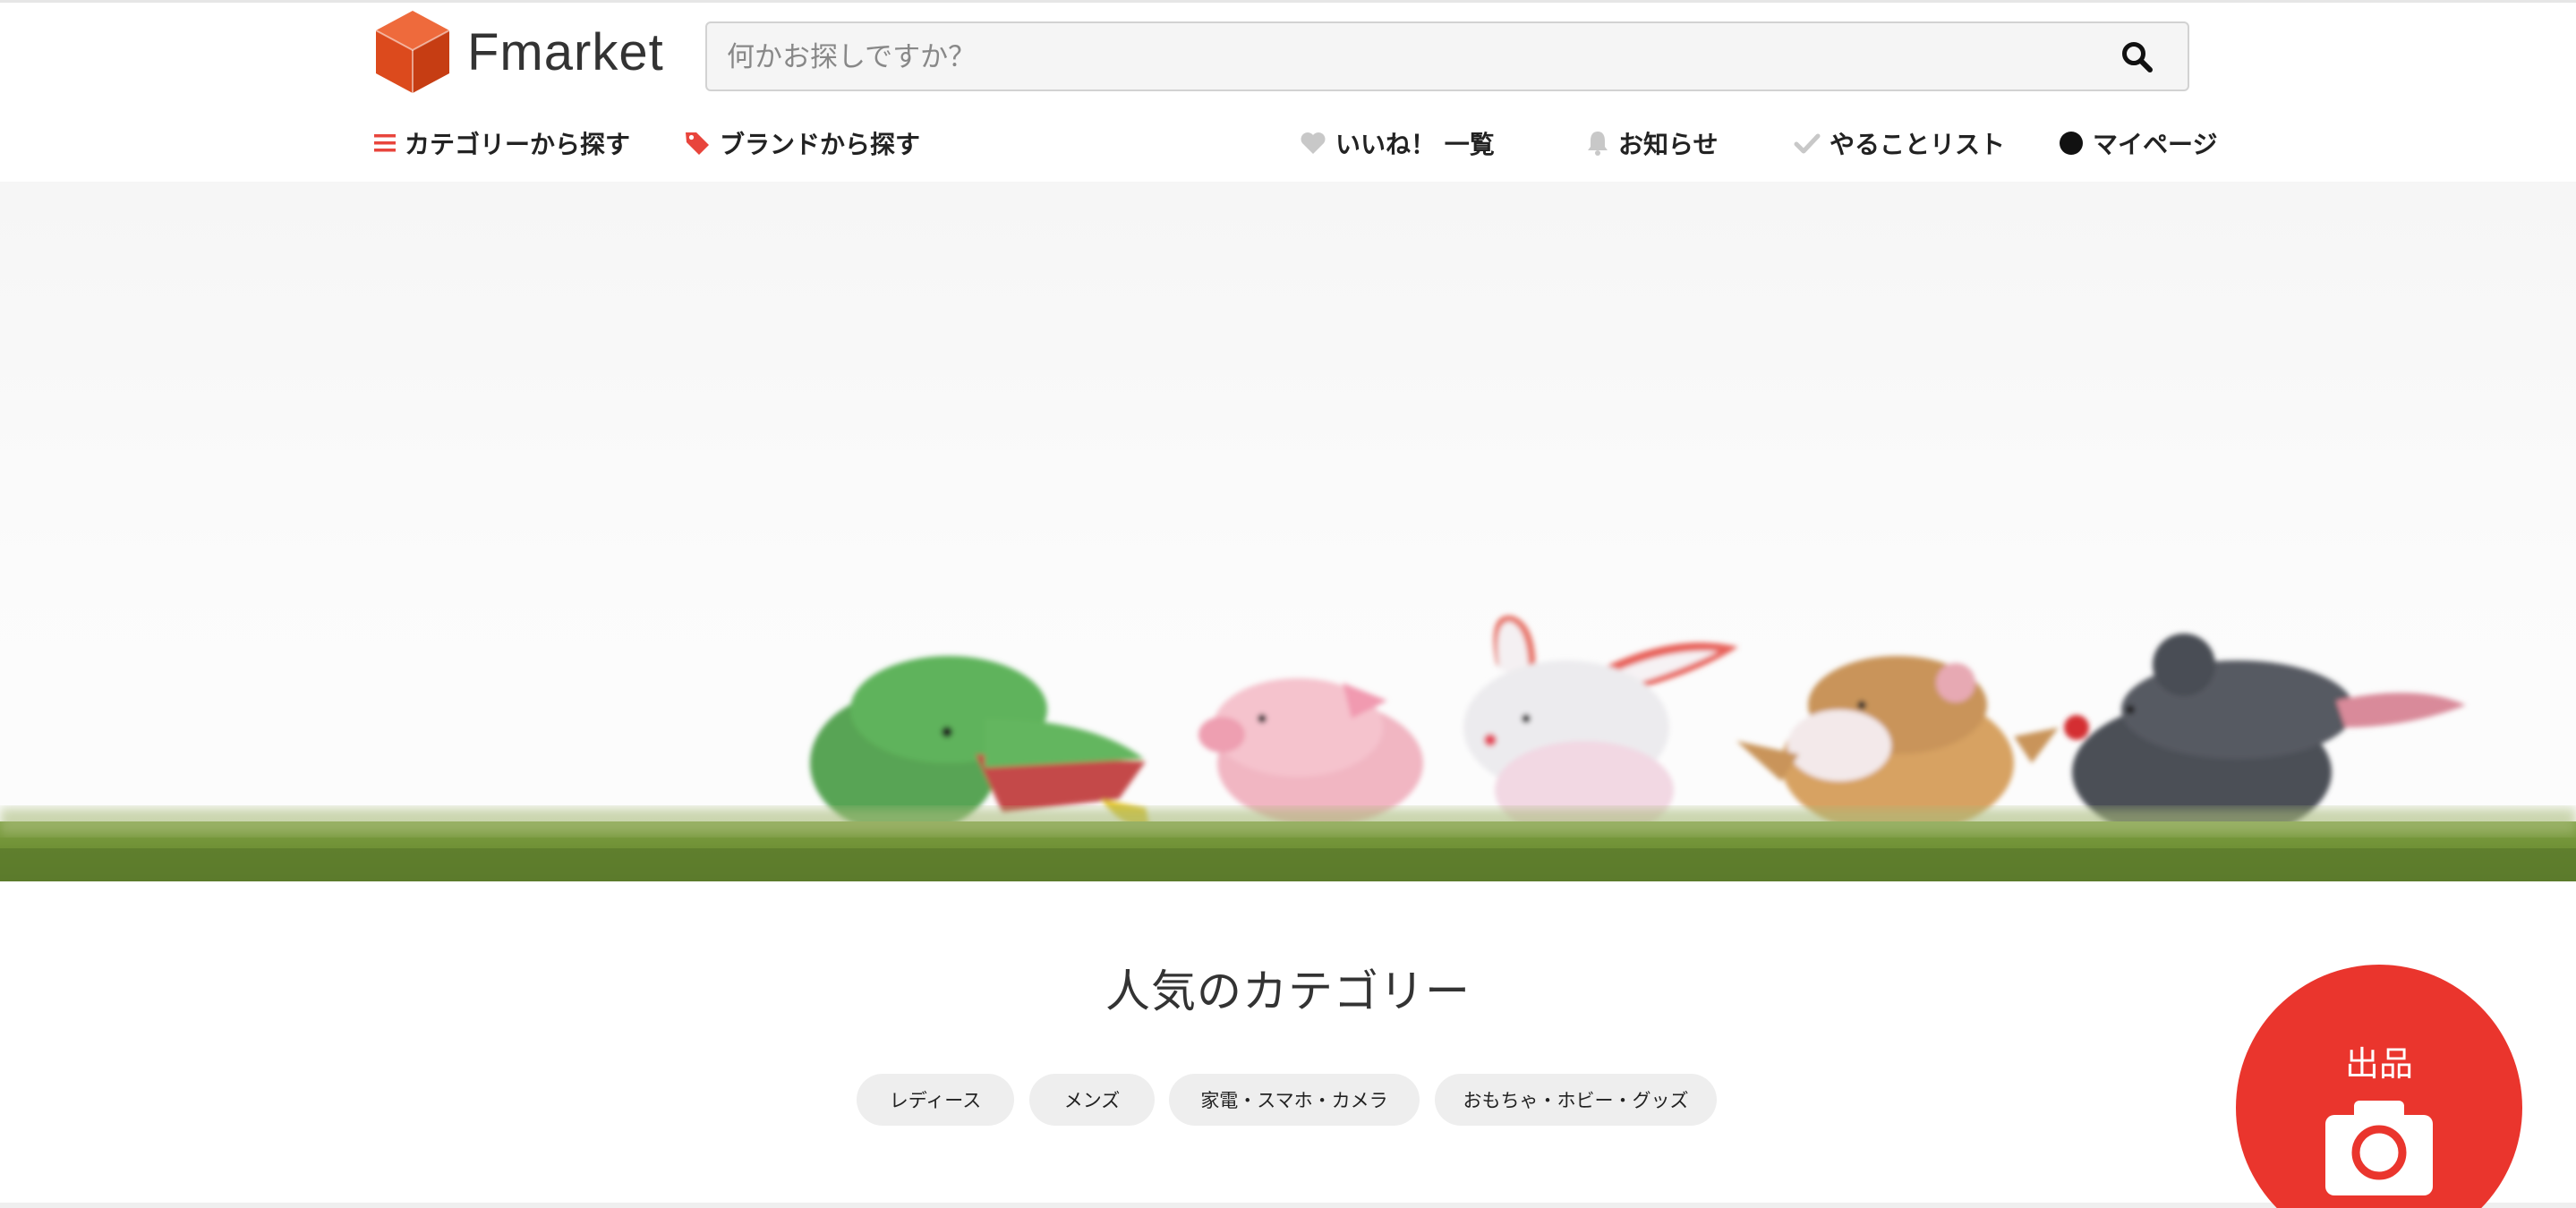  I want to click on nav-todo-label: やることリスト, so click(1918, 144).